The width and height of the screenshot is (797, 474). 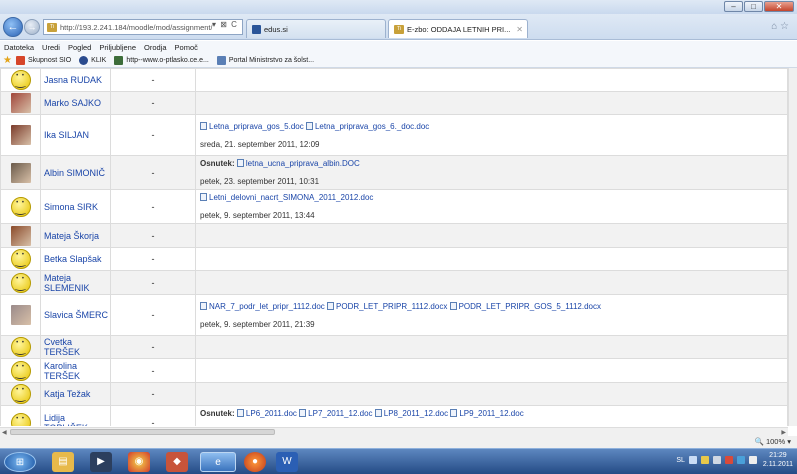 What do you see at coordinates (394, 431) in the screenshot?
I see `horizontal-scrollbar: ◀ ▶` at bounding box center [394, 431].